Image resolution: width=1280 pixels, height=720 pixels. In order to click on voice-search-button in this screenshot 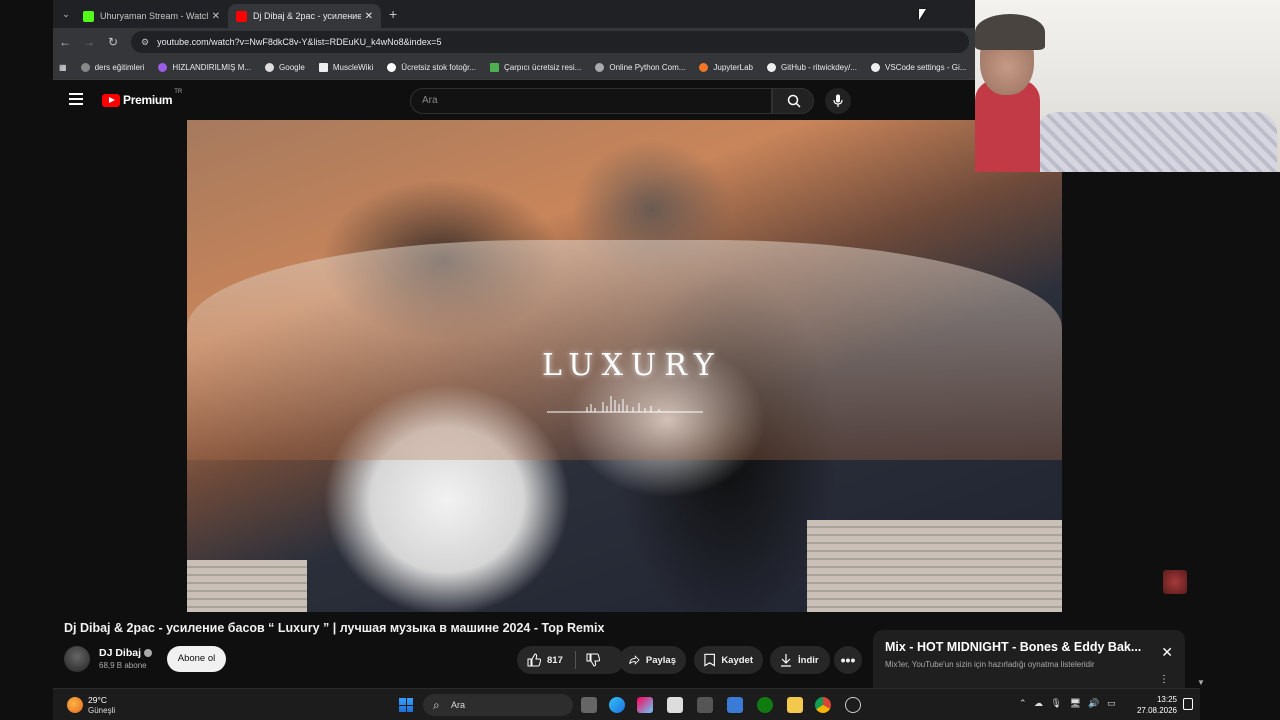, I will do `click(838, 101)`.